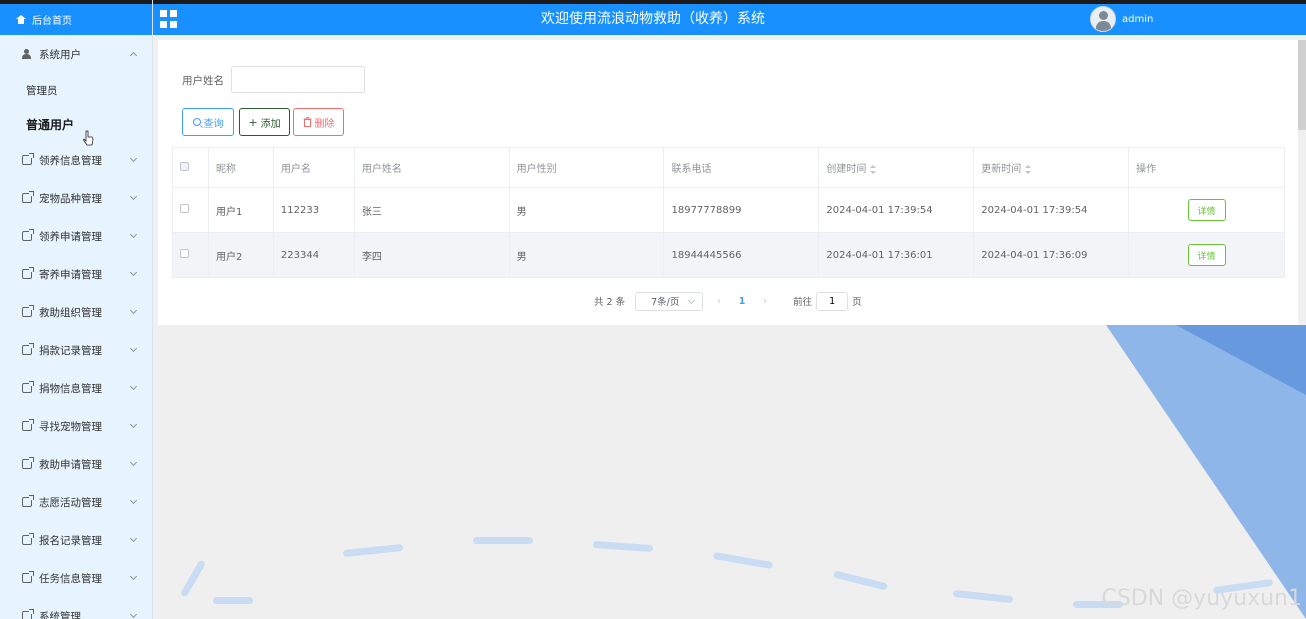  I want to click on sidebar-item-label: 领养信息管理, so click(70, 160).